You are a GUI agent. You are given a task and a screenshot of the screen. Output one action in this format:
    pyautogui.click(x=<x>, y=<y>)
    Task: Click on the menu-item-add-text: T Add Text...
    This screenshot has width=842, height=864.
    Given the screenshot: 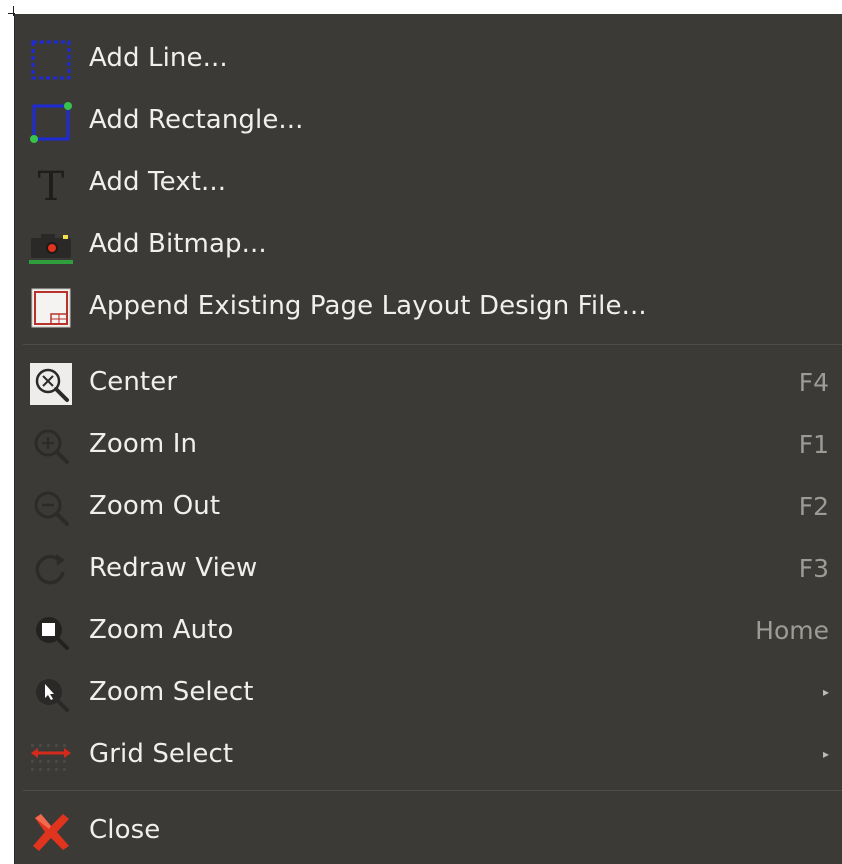 What is the action you would take?
    pyautogui.click(x=428, y=182)
    